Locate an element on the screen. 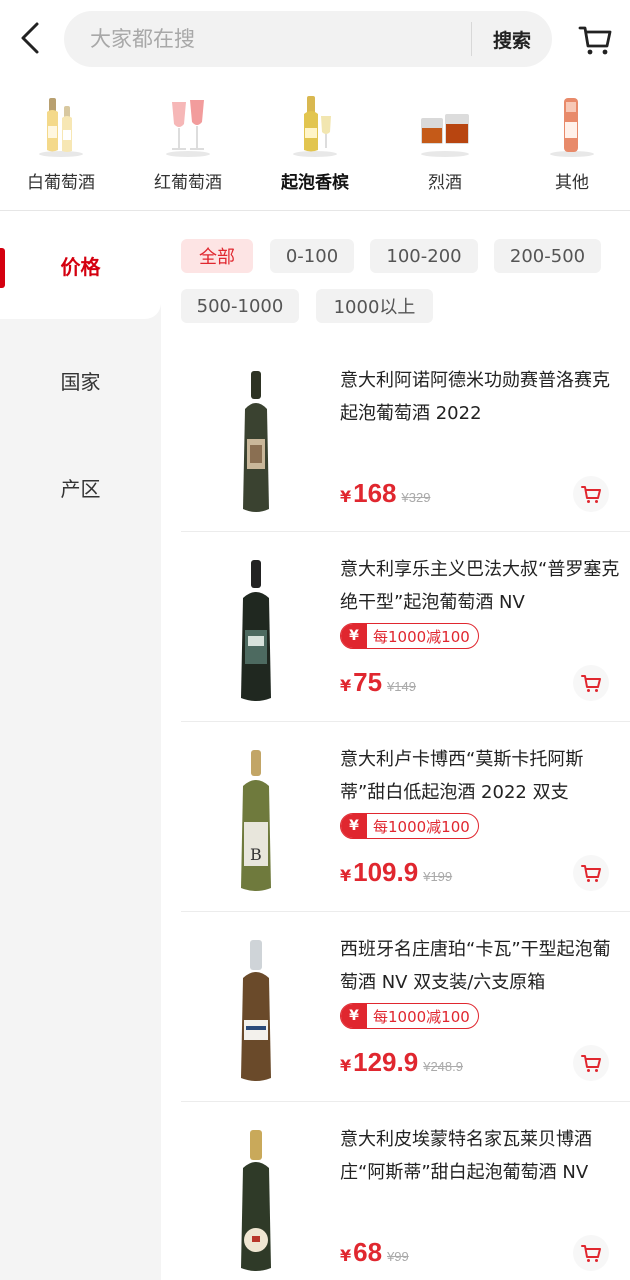  rose-glass-icon is located at coordinates (188, 128).